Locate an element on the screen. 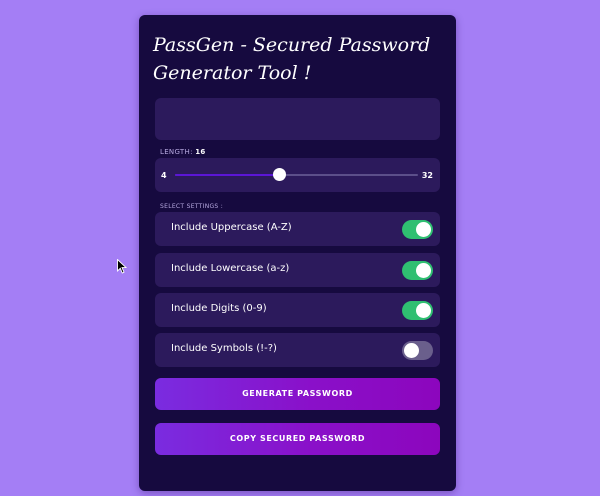  length-value: 16 is located at coordinates (200, 152).